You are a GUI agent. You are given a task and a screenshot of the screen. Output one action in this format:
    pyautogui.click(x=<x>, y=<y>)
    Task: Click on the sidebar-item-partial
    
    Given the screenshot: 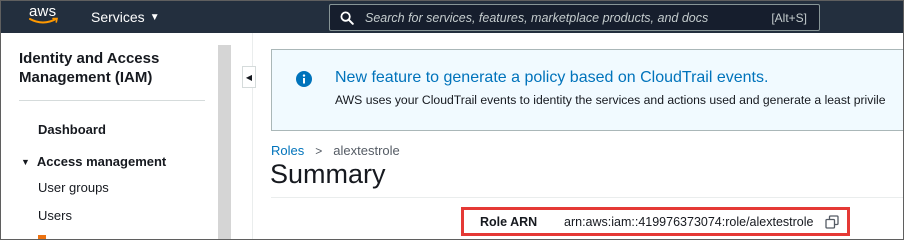 What is the action you would take?
    pyautogui.click(x=42, y=237)
    